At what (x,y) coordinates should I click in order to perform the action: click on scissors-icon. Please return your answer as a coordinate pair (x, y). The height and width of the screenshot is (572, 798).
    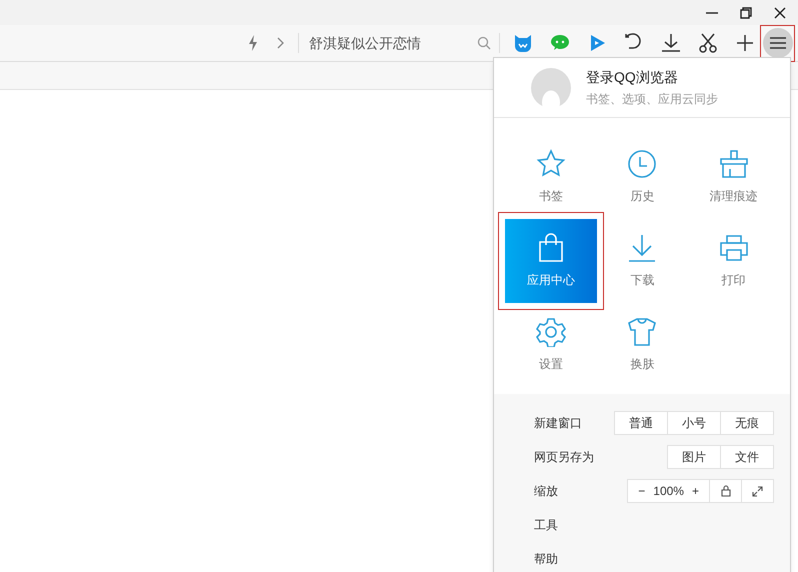
    Looking at the image, I should click on (708, 43).